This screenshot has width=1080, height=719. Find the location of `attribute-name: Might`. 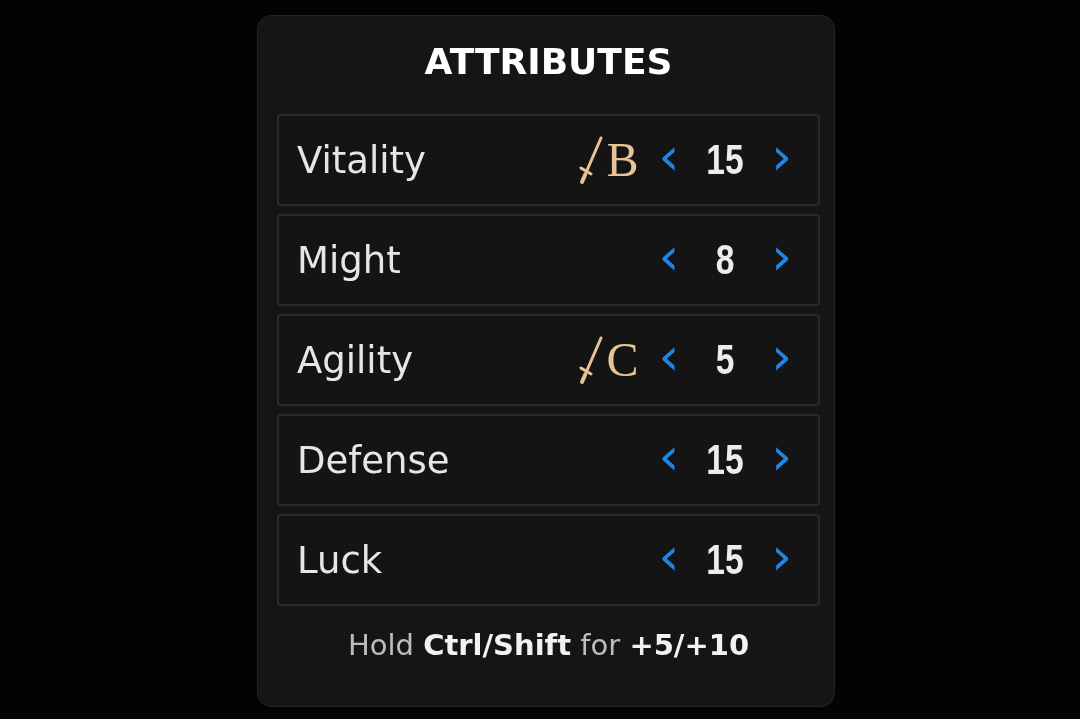

attribute-name: Might is located at coordinates (349, 260).